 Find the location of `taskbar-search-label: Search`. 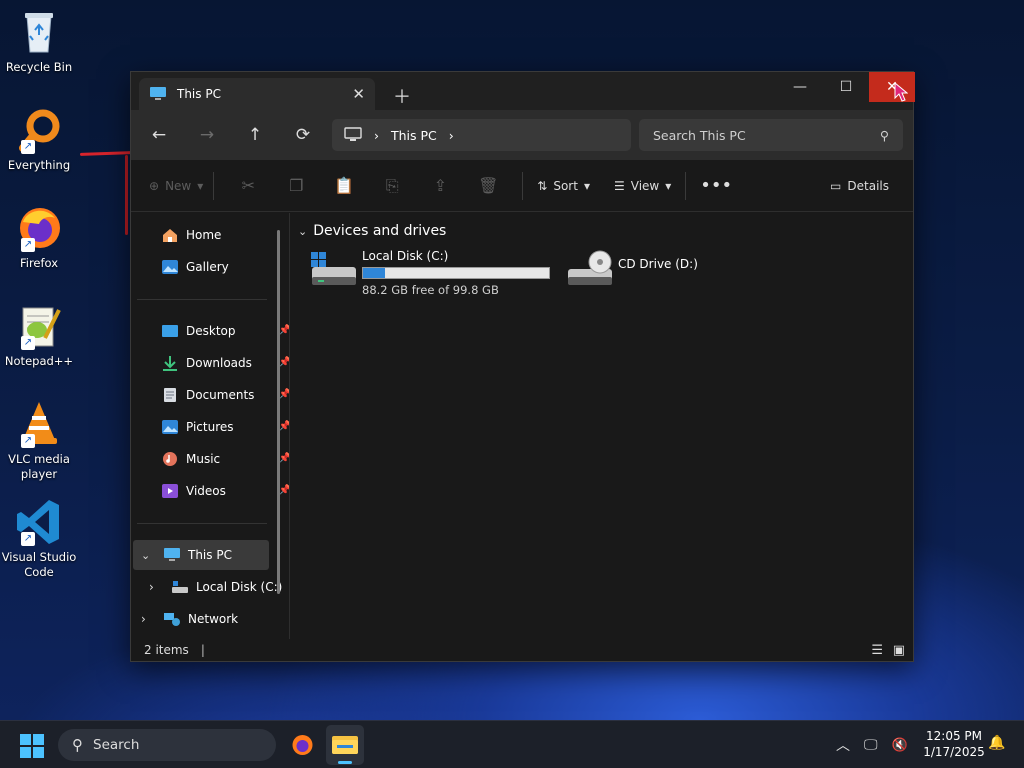

taskbar-search-label: Search is located at coordinates (116, 745).